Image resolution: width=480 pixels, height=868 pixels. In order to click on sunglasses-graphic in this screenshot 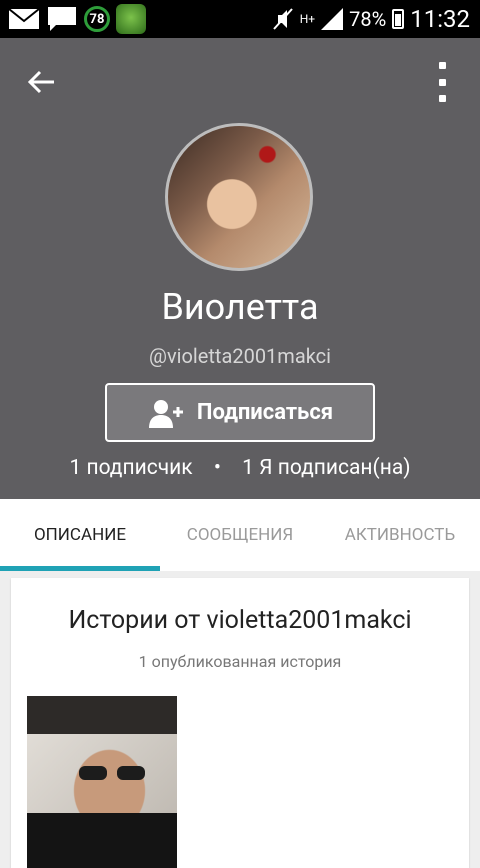, I will do `click(112, 773)`.